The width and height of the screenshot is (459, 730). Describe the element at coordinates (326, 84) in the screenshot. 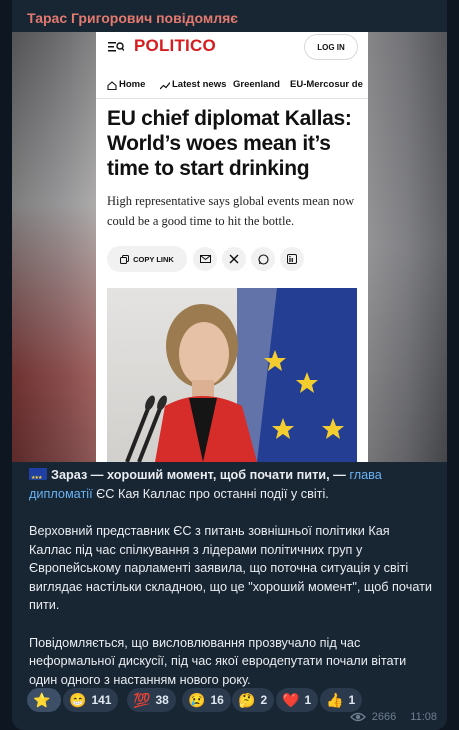

I see `nav-item-eu-mercosur: EU-Mercosur de` at that location.